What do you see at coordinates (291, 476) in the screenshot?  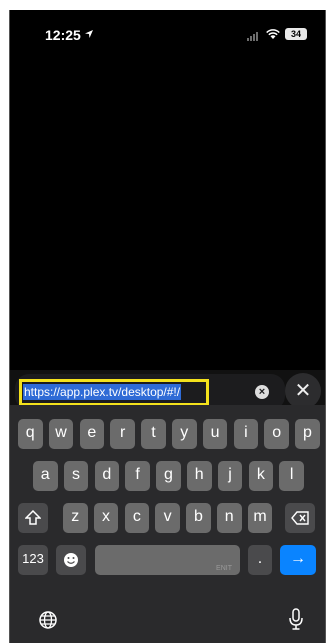 I see `key-l: l` at bounding box center [291, 476].